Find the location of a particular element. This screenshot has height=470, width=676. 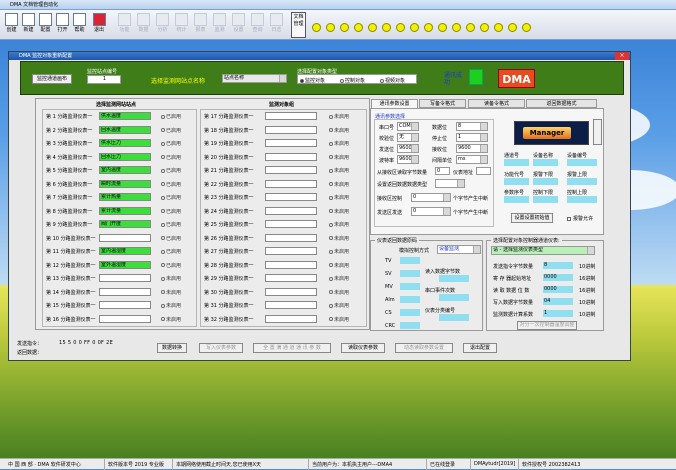

toolbar-button-data: 数据 is located at coordinates (143, 25).